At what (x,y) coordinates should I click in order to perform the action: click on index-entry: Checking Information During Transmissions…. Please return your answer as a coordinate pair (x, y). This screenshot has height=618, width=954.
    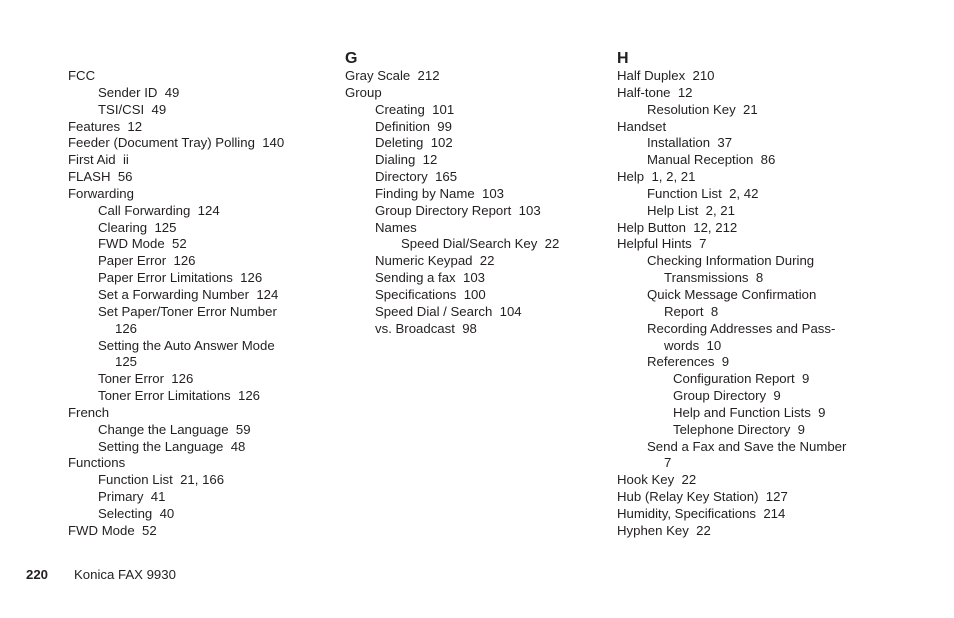
    Looking at the image, I should click on (752, 270).